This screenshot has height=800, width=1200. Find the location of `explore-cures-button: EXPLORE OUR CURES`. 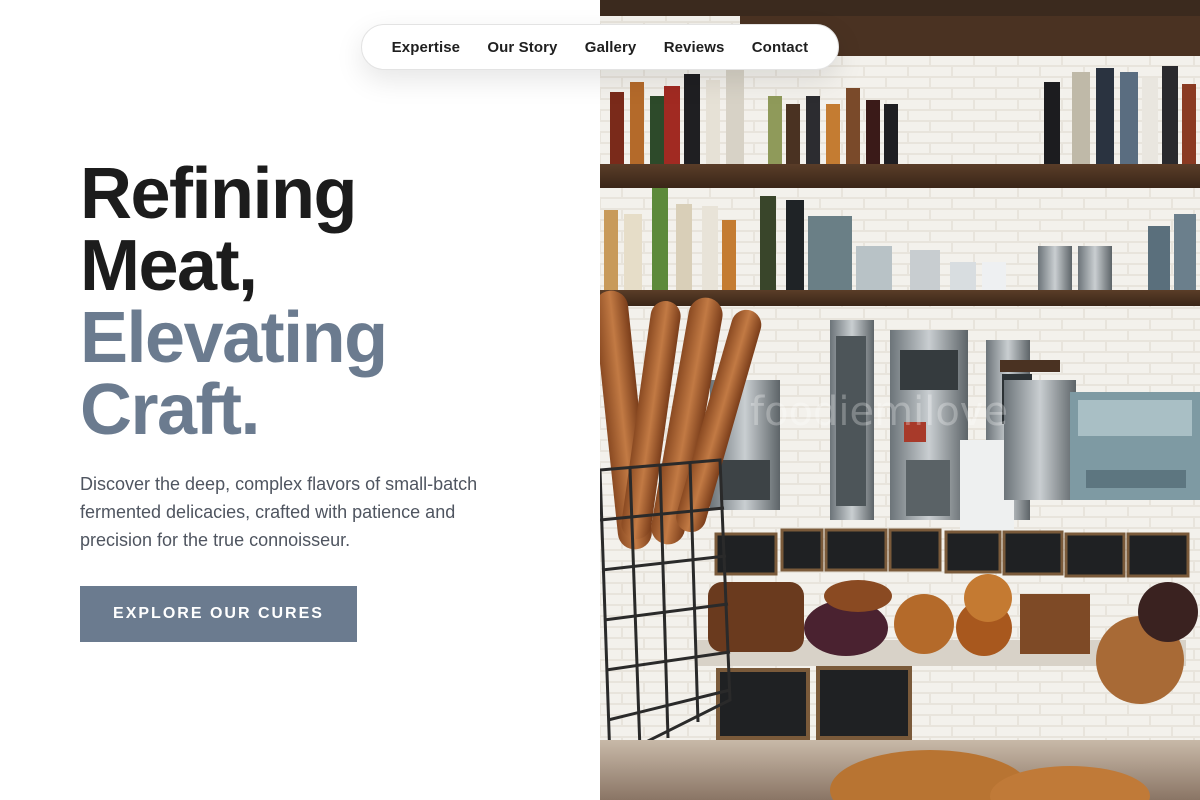

explore-cures-button: EXPLORE OUR CURES is located at coordinates (218, 614).